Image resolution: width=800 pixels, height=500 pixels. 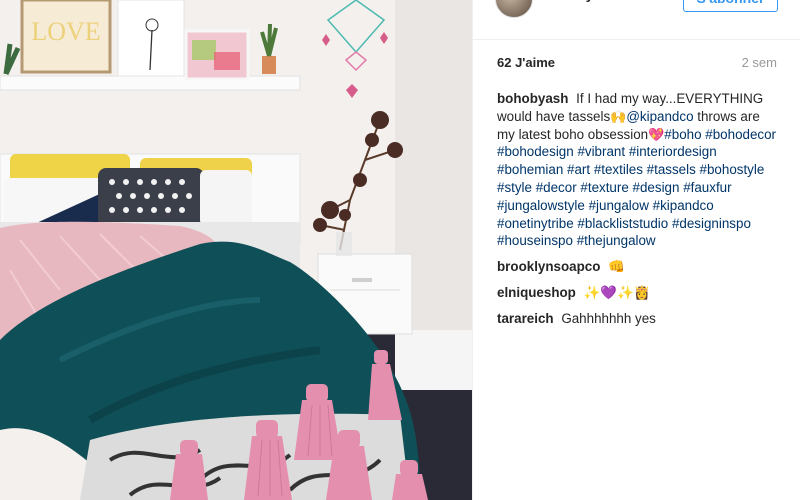 What do you see at coordinates (532, 98) in the screenshot?
I see `caption-author: bohobyash` at bounding box center [532, 98].